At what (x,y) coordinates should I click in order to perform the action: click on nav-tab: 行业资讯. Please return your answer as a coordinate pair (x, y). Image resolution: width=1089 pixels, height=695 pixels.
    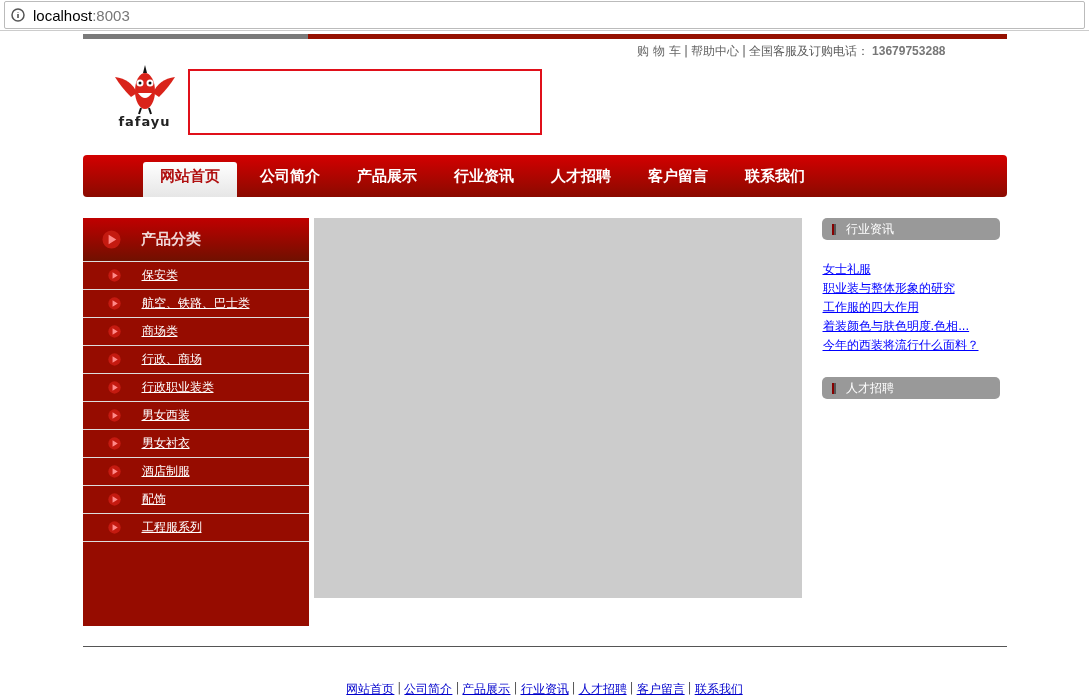
    Looking at the image, I should click on (483, 179).